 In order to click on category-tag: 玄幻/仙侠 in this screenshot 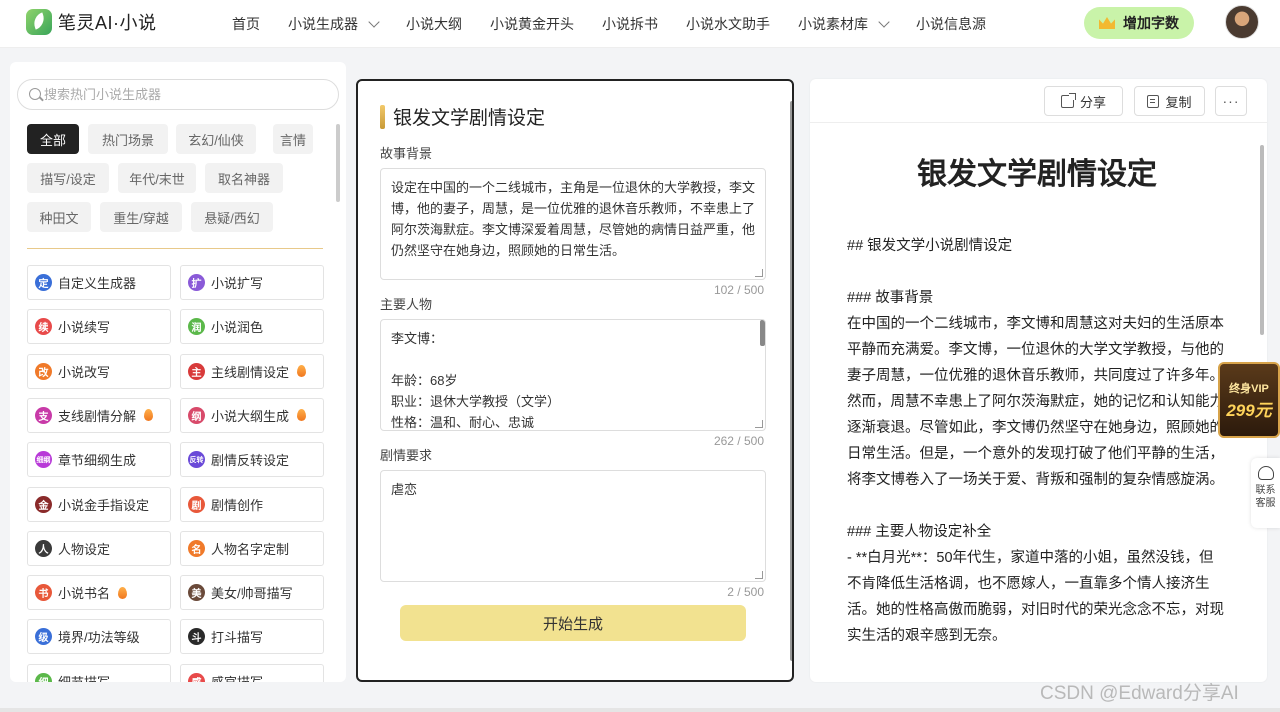, I will do `click(216, 139)`.